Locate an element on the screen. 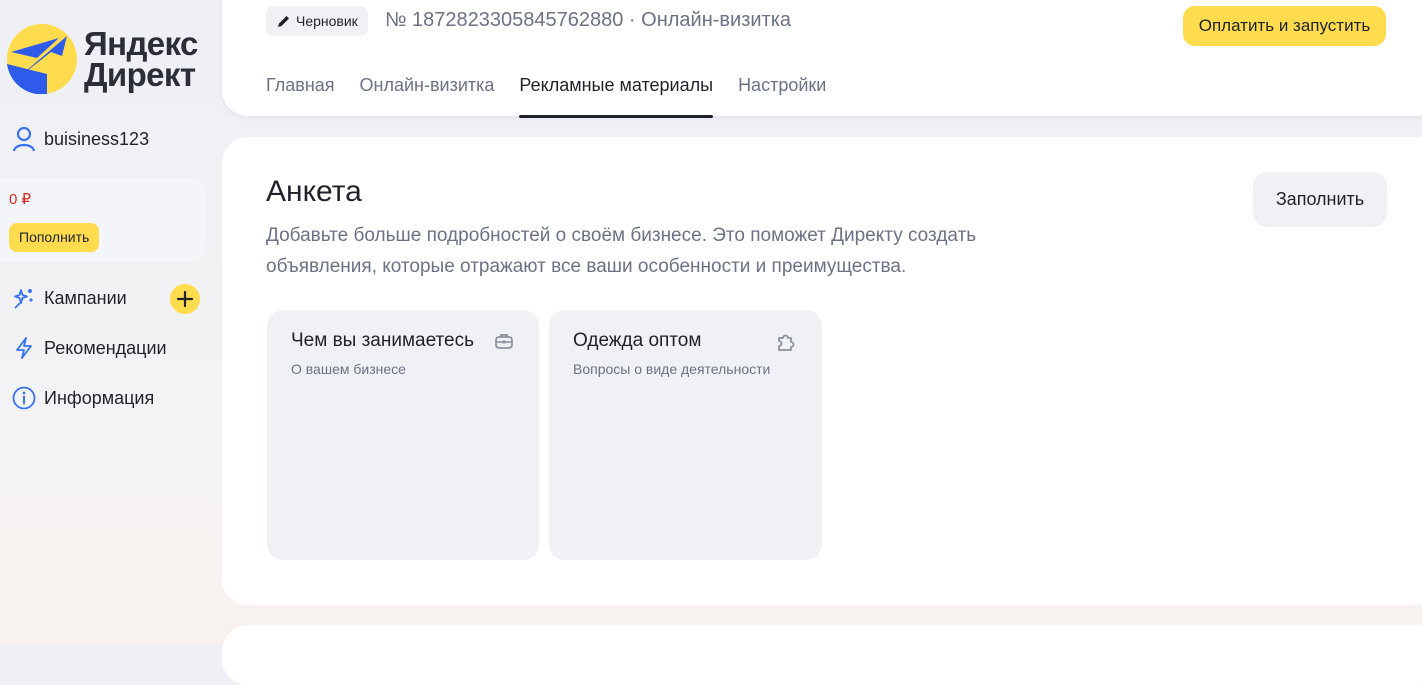  fill-button: Заполнить is located at coordinates (1320, 199).